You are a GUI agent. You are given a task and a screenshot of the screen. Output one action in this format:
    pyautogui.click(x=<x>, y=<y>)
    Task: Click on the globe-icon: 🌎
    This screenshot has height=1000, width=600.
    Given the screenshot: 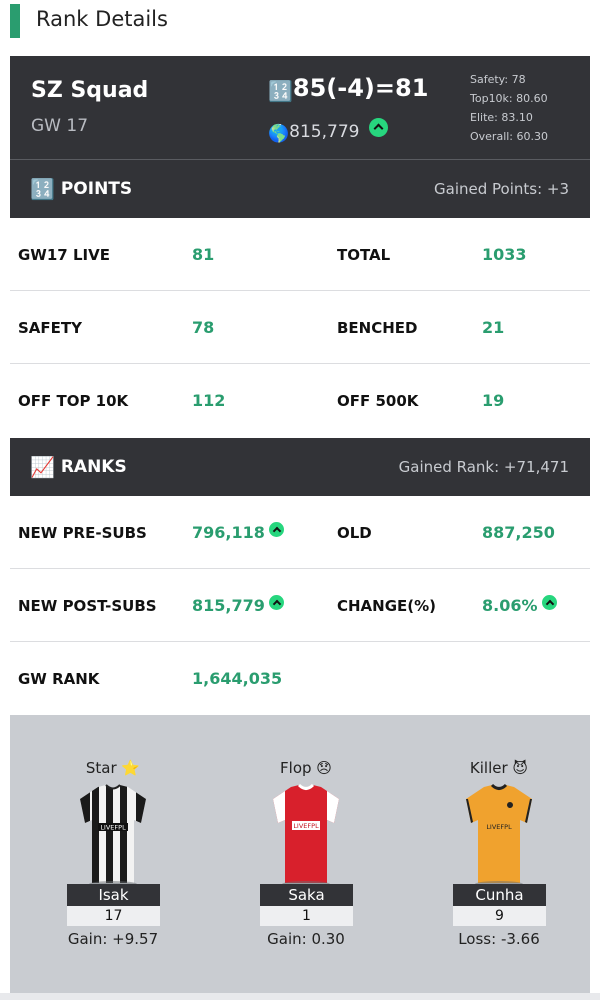 What is the action you would take?
    pyautogui.click(x=279, y=134)
    